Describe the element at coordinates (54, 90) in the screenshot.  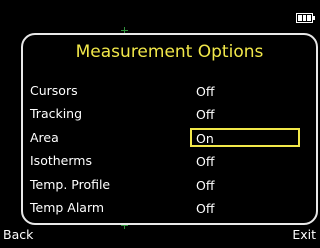
I see `option-label: Cursors` at that location.